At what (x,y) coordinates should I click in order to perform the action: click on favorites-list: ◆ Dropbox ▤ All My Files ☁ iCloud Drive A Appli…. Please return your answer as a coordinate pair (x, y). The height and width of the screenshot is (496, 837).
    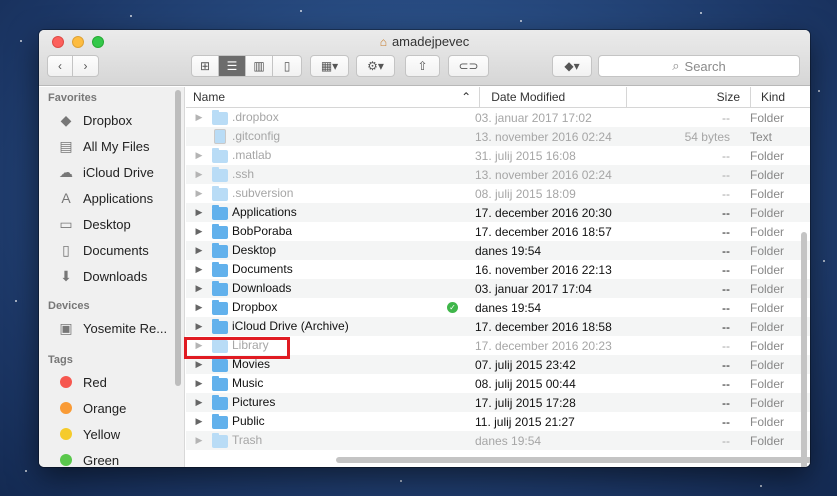
    Looking at the image, I should click on (111, 198).